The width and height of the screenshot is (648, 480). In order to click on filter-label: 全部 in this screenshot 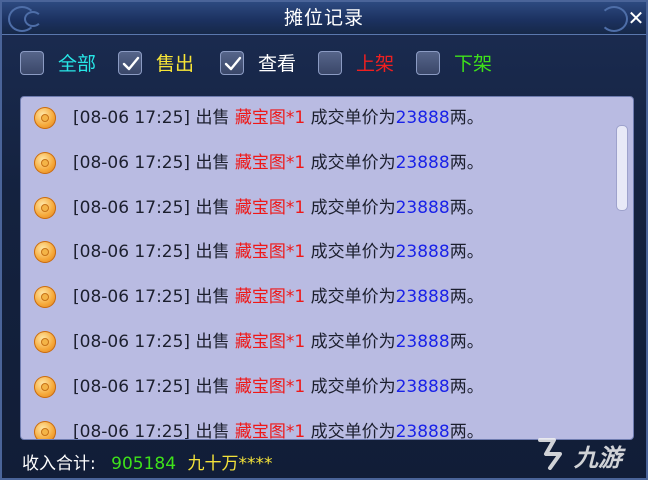, I will do `click(77, 64)`.